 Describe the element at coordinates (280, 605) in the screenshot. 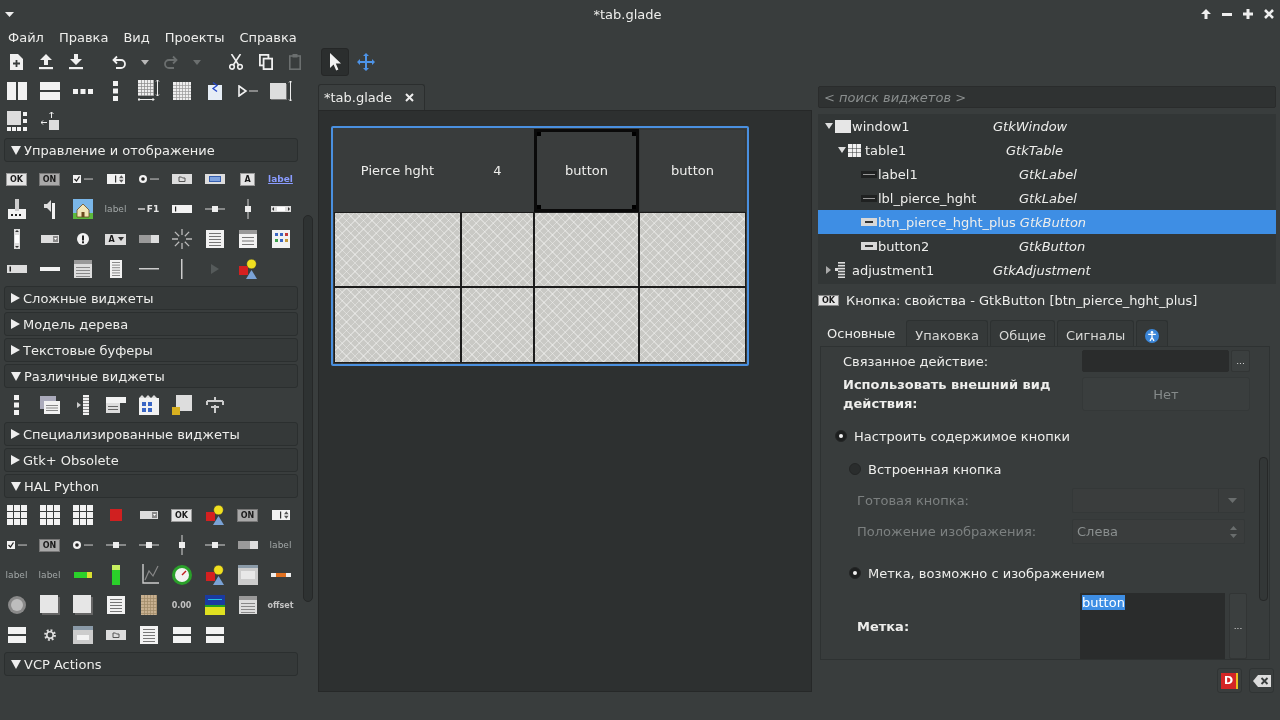

I see `palette-item: offset` at that location.